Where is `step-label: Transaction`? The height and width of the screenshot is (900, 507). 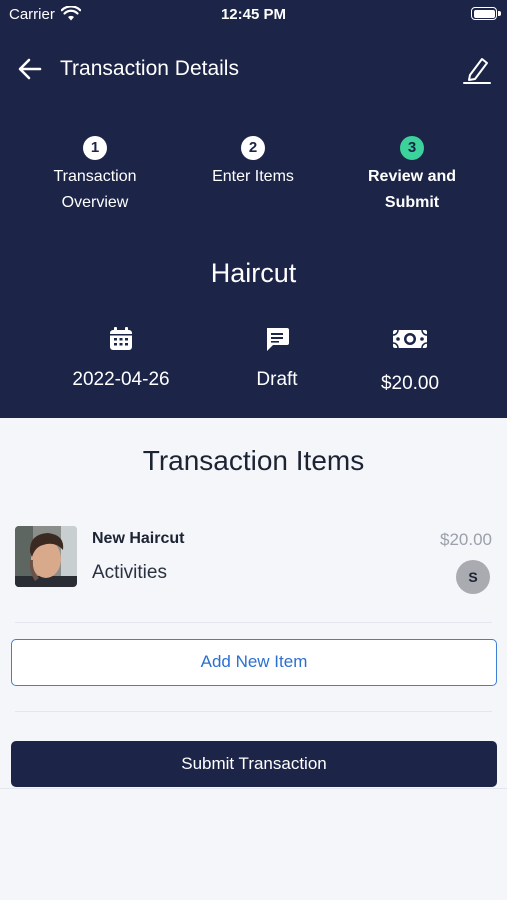
step-label: Transaction is located at coordinates (95, 176).